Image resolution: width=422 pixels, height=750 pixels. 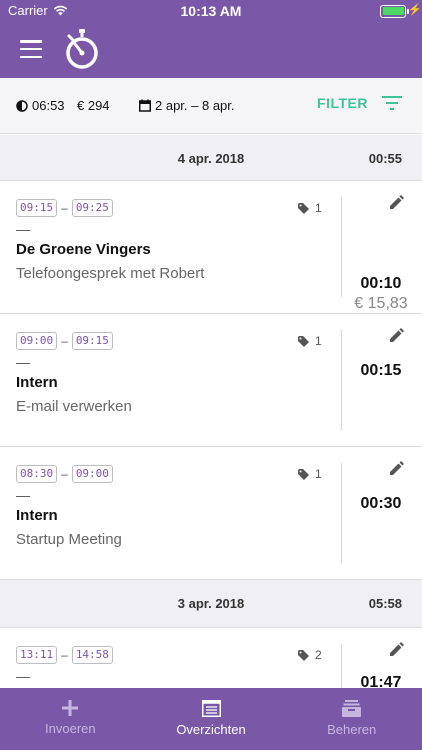 I want to click on day-date: 4 apr. 2018, so click(x=211, y=158).